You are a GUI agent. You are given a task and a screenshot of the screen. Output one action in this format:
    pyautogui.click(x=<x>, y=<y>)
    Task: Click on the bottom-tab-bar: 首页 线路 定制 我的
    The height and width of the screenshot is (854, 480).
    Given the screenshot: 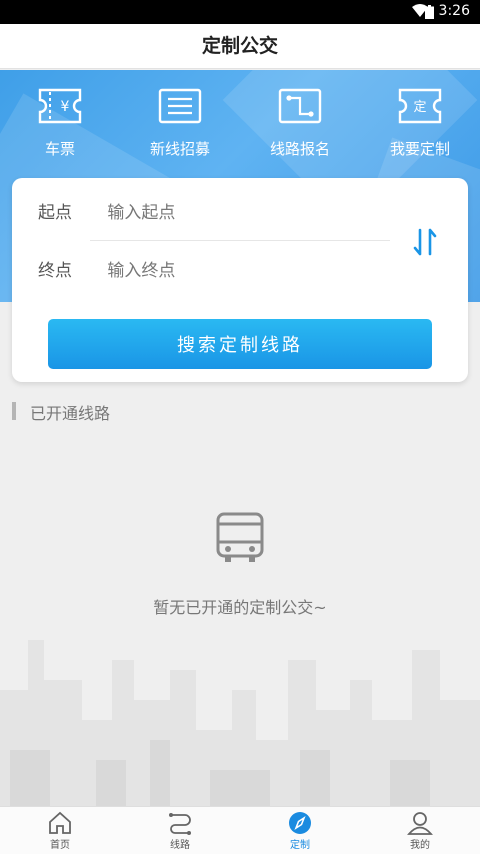 What is the action you would take?
    pyautogui.click(x=240, y=830)
    